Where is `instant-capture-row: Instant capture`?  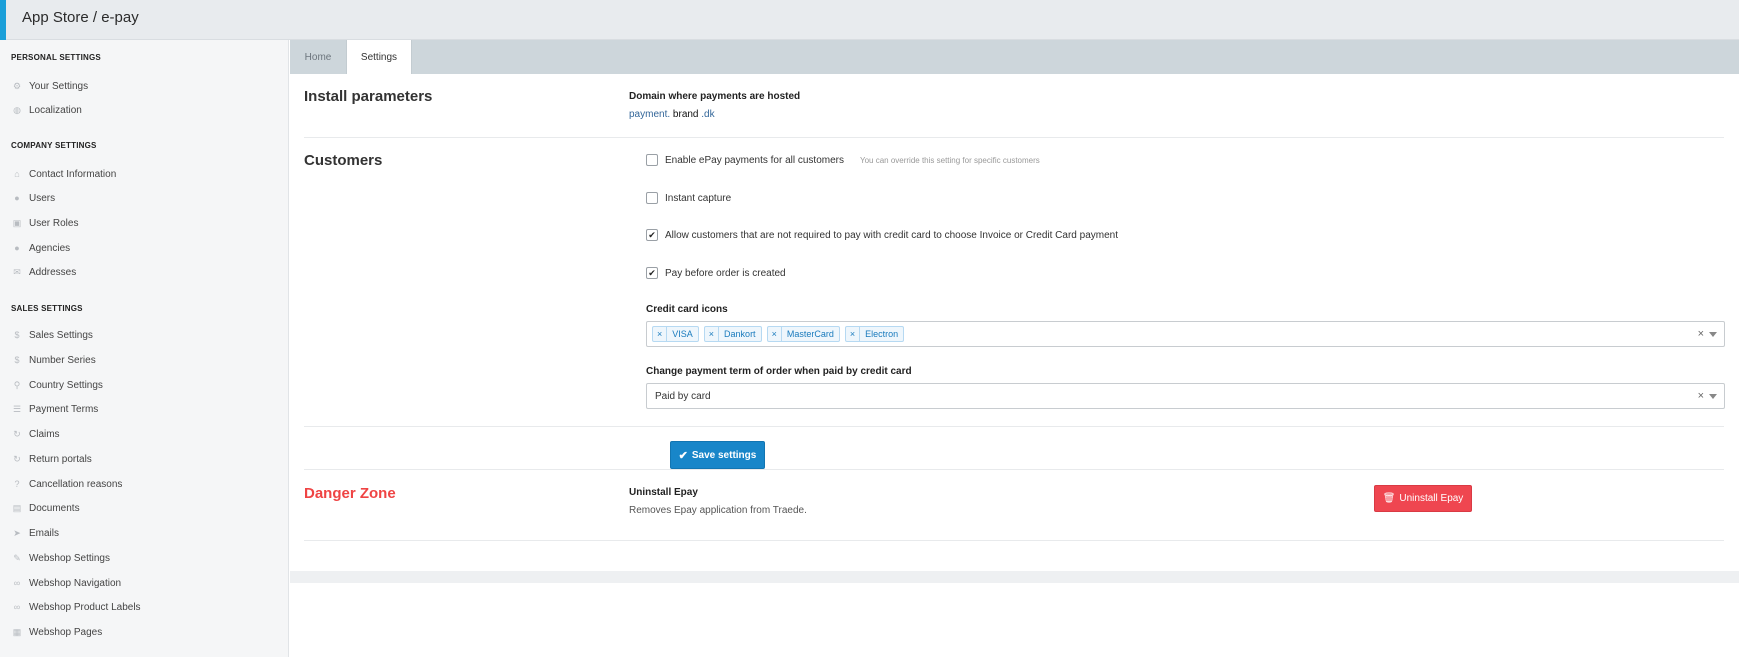
instant-capture-row: Instant capture is located at coordinates (688, 198).